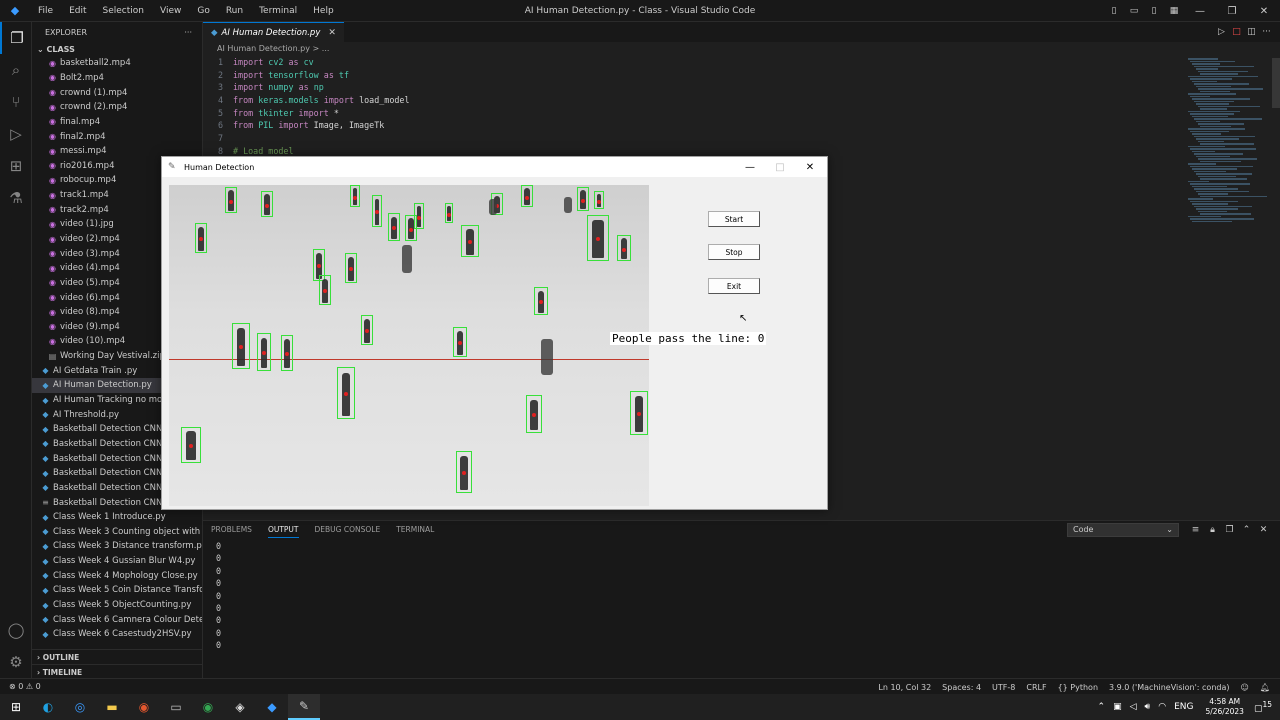  Describe the element at coordinates (16, 630) in the screenshot. I see `accounts-icon: ◯` at that location.